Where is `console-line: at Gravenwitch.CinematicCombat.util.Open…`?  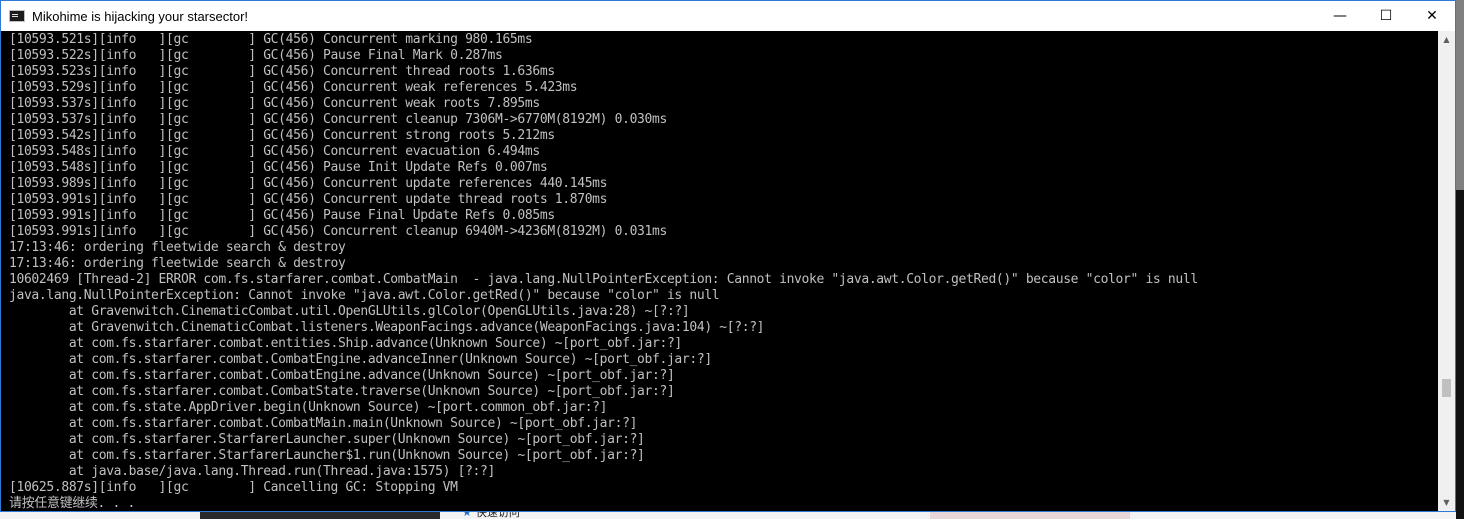
console-line: at Gravenwitch.CinematicCombat.util.Open… is located at coordinates (349, 311).